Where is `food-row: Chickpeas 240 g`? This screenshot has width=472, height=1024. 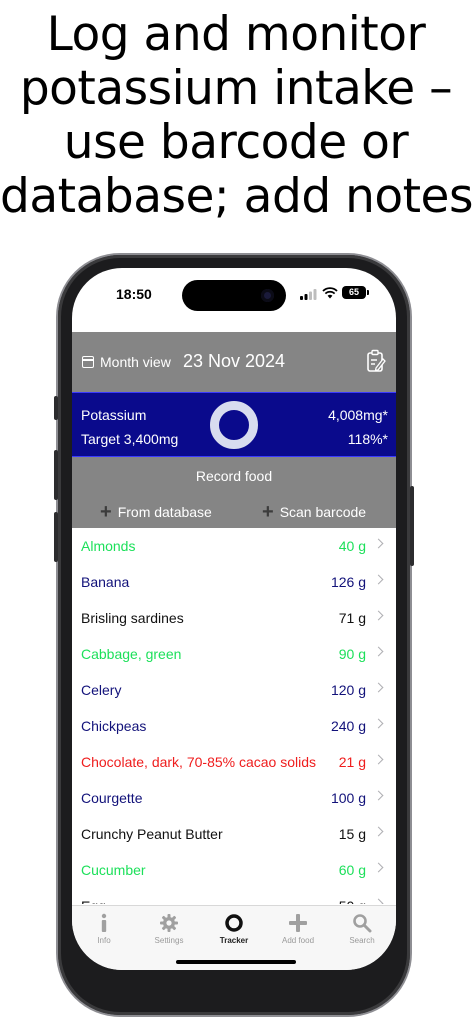
food-row: Chickpeas 240 g is located at coordinates (234, 726).